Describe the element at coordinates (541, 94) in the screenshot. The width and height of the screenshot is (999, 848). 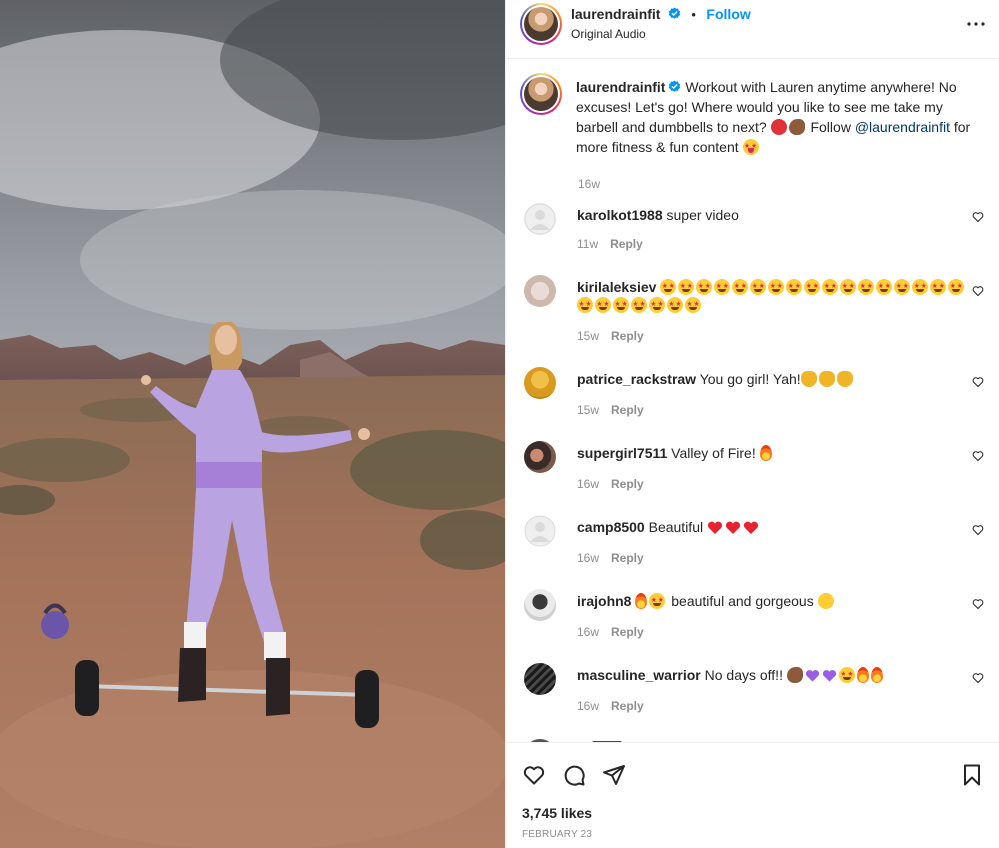
I see `caption-avatar` at that location.